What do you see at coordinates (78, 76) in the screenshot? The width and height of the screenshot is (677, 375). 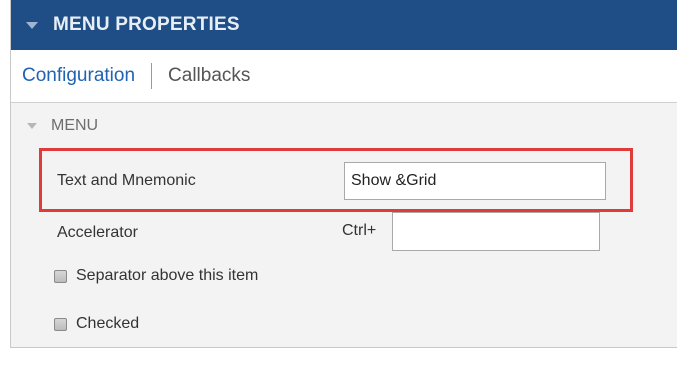 I see `tab-configuration: Configuration` at bounding box center [78, 76].